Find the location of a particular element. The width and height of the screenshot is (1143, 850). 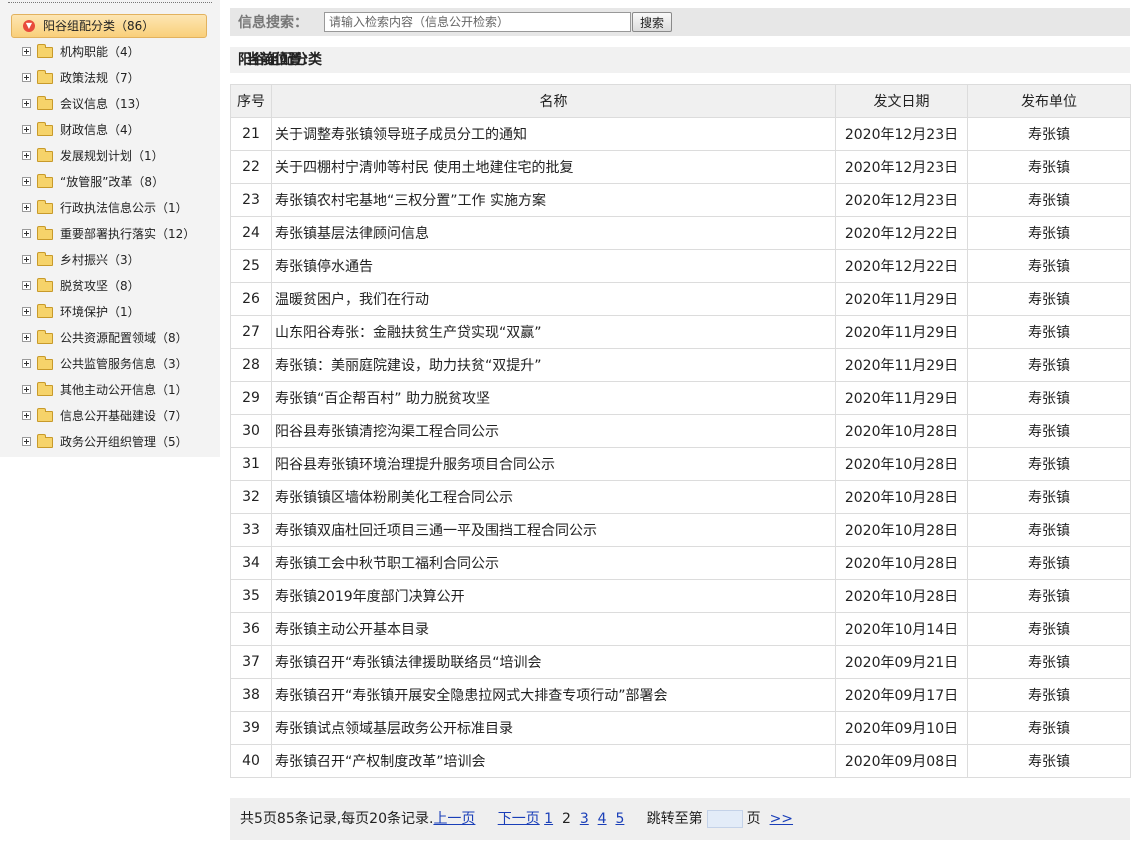

table-row: 28 寿张镇：美丽庭院建设，助力扶贫“双提升” 2020年11月29日 寿张镇 is located at coordinates (680, 365).